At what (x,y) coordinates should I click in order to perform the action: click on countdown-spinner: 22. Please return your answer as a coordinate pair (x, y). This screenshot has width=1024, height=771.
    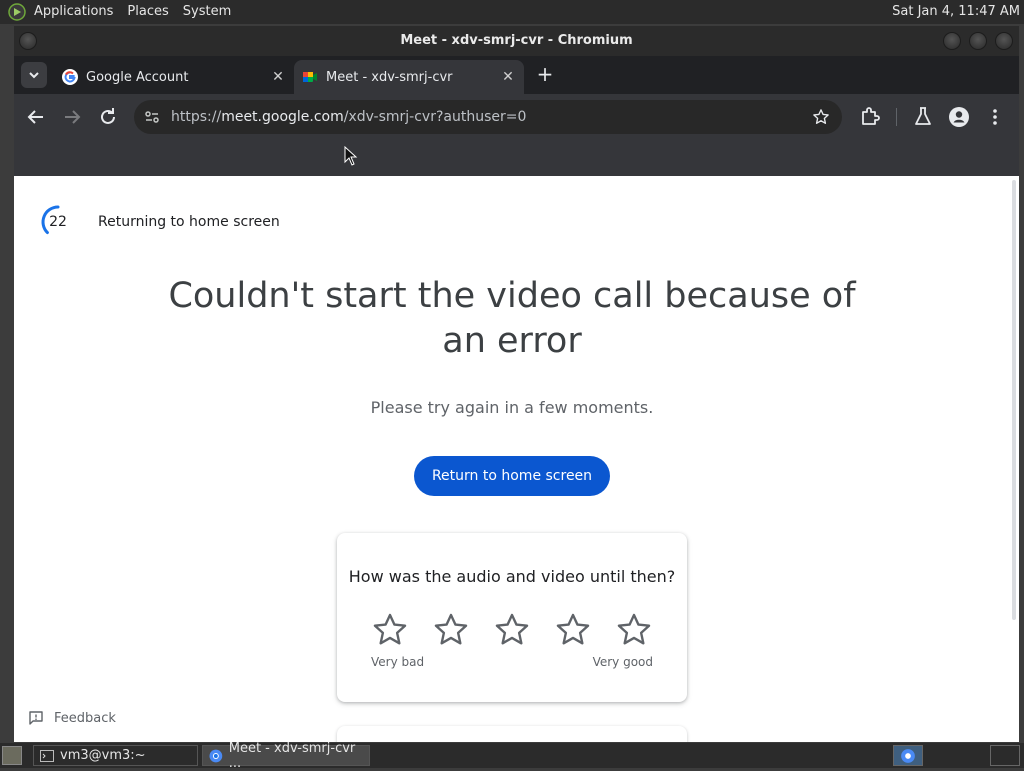
    Looking at the image, I should click on (58, 222).